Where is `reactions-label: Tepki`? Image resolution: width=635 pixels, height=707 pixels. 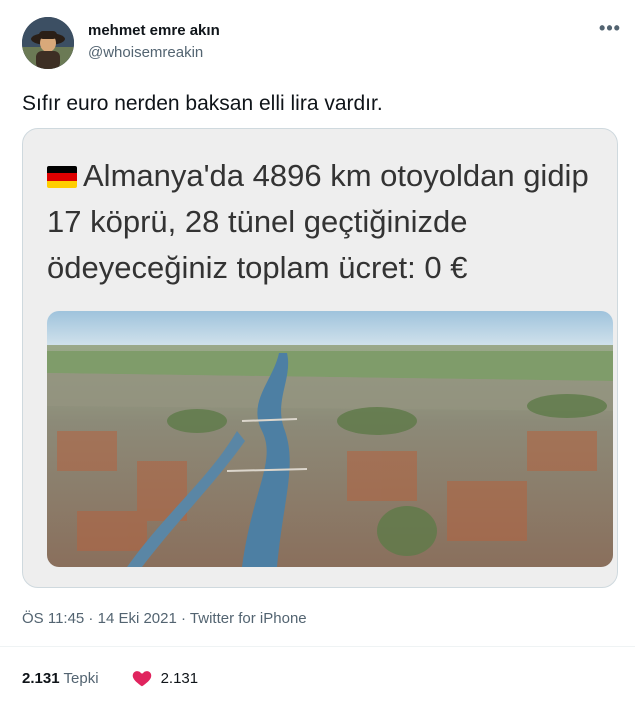 reactions-label: Tepki is located at coordinates (81, 678).